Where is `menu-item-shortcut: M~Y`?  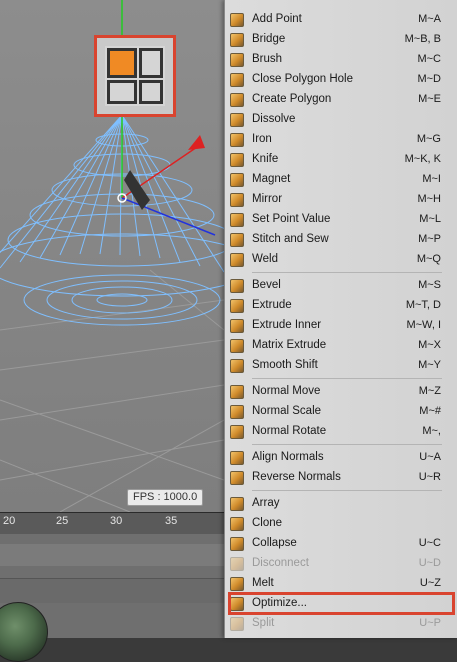 menu-item-shortcut: M~Y is located at coordinates (429, 365).